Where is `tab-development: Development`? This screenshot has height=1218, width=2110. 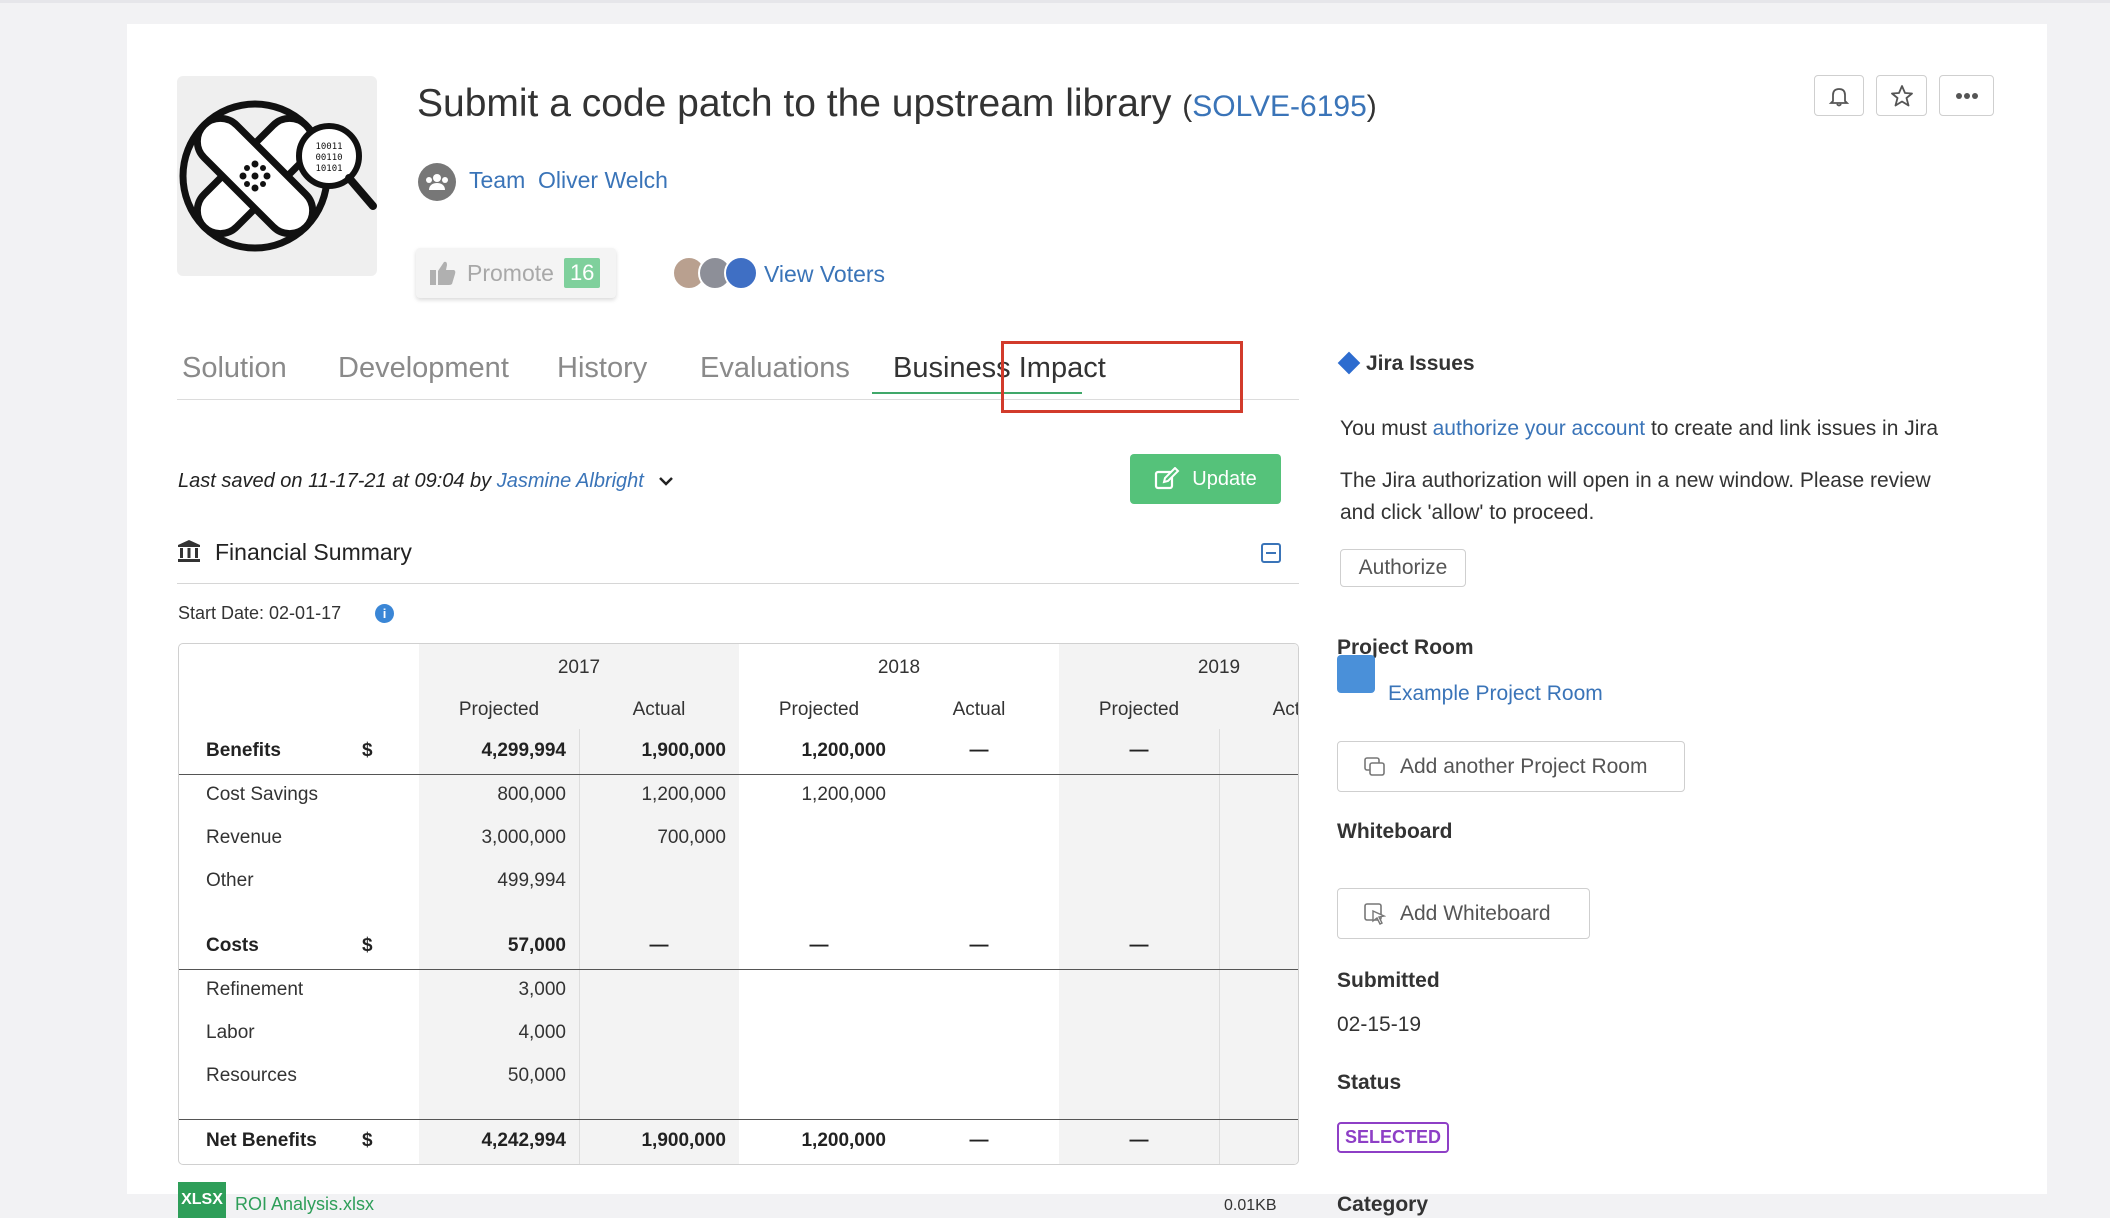
tab-development: Development is located at coordinates (423, 368).